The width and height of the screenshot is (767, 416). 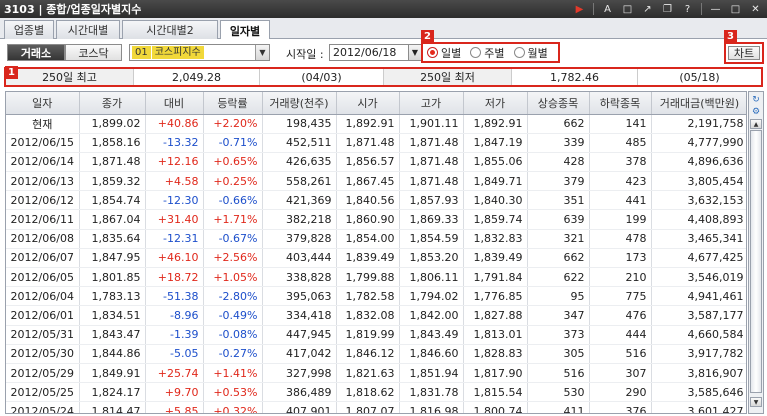 What do you see at coordinates (755, 9) in the screenshot?
I see `close-icon: ✕` at bounding box center [755, 9].